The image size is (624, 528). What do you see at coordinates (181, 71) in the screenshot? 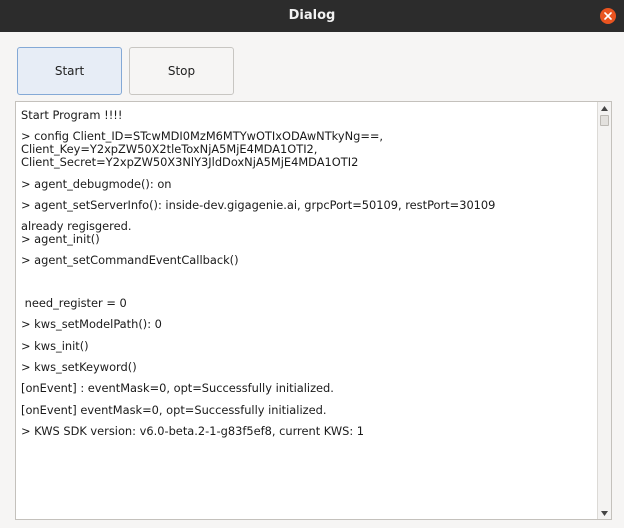
I see `stop-button: Stop` at bounding box center [181, 71].